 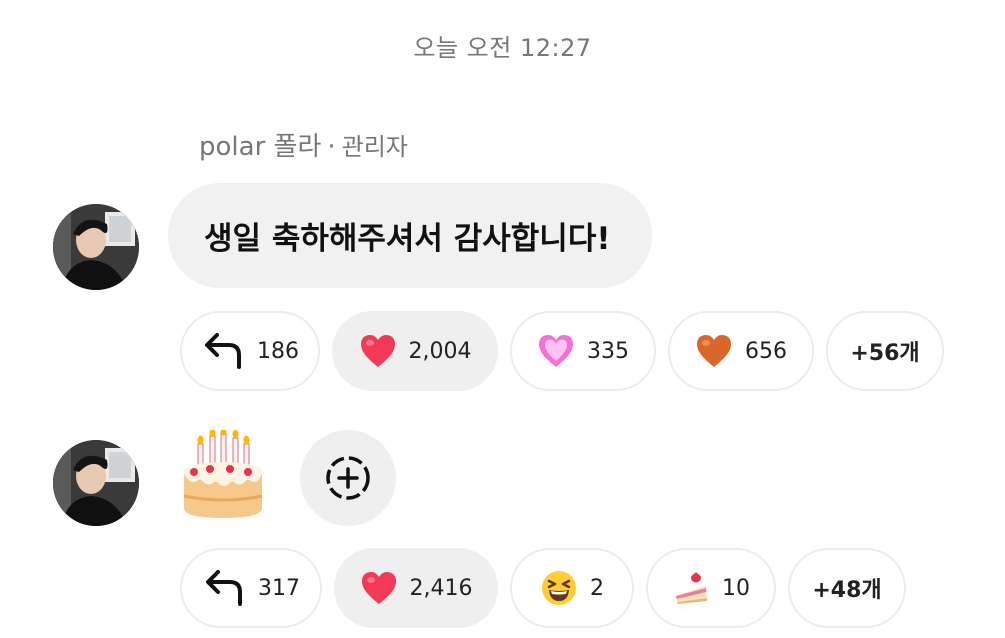 What do you see at coordinates (374, 147) in the screenshot?
I see `sender-role: 관리자` at bounding box center [374, 147].